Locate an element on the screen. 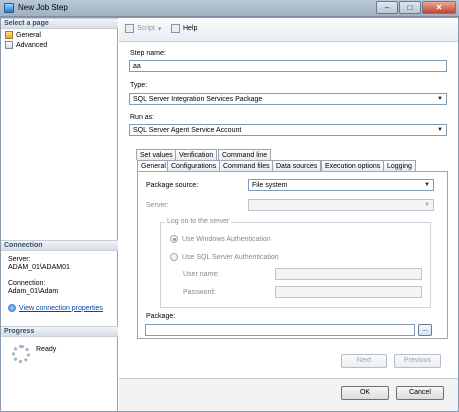 Image resolution: width=459 pixels, height=412 pixels. windows-auth-label: Use Windows Authentication is located at coordinates (226, 239).